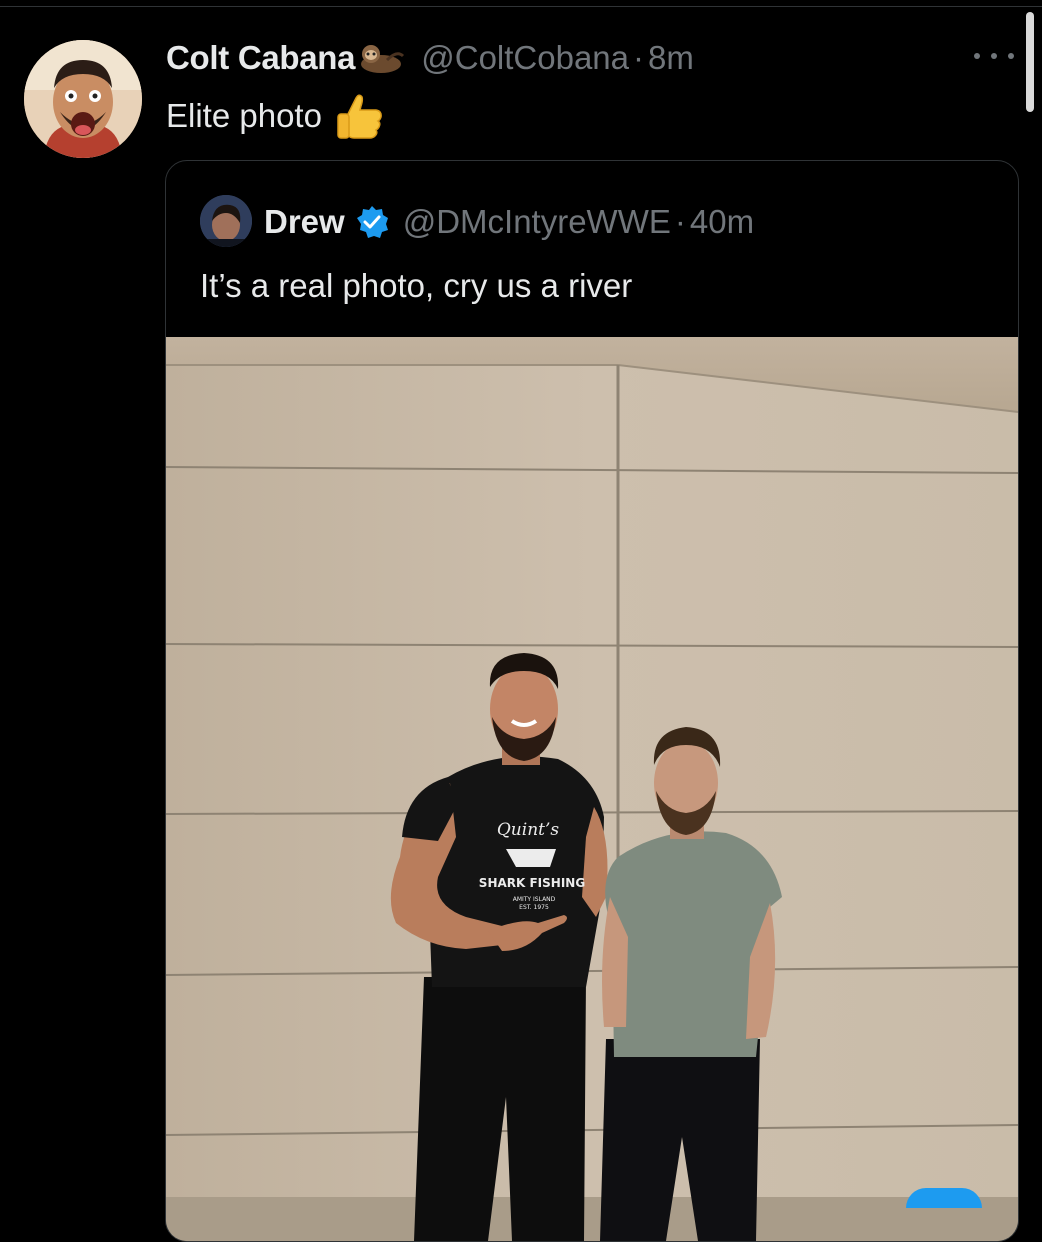 The height and width of the screenshot is (1242, 1042). What do you see at coordinates (534, 899) in the screenshot?
I see `shirt-text-amity: AMITY ISLAND` at bounding box center [534, 899].